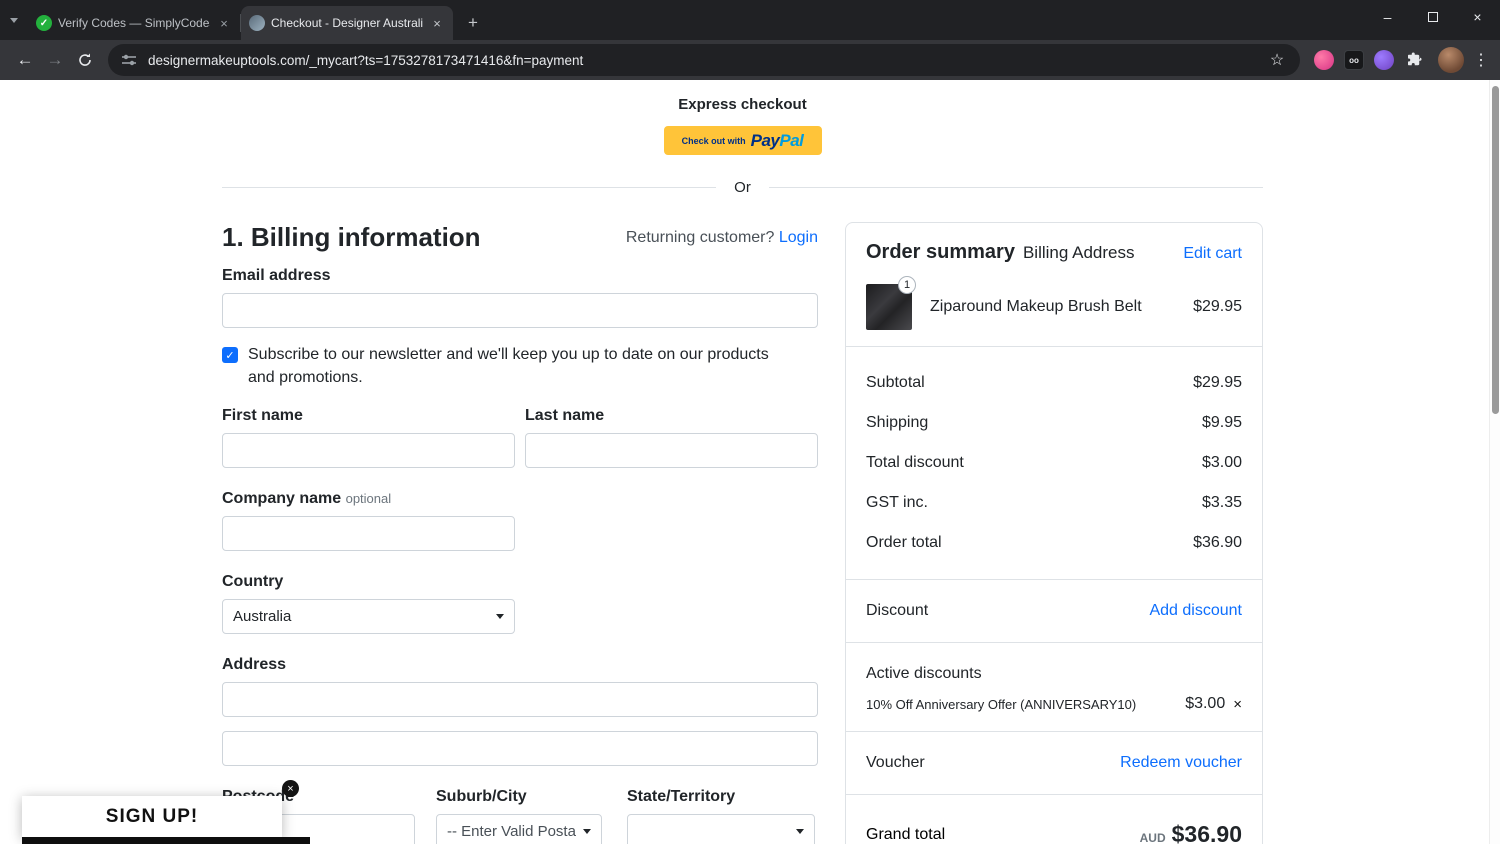 The height and width of the screenshot is (844, 1500). I want to click on site-info-icon, so click(129, 60).